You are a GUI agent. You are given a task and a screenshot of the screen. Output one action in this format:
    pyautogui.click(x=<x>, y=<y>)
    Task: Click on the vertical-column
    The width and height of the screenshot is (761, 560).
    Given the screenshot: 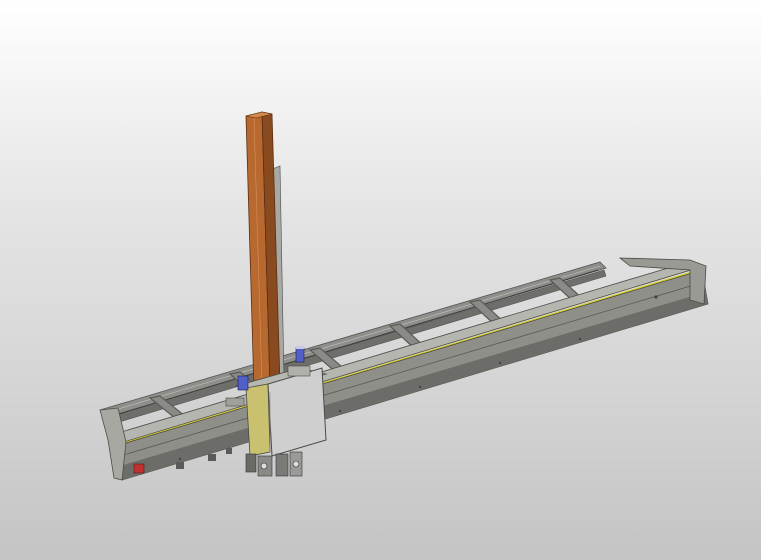 What is the action you would take?
    pyautogui.click(x=265, y=253)
    